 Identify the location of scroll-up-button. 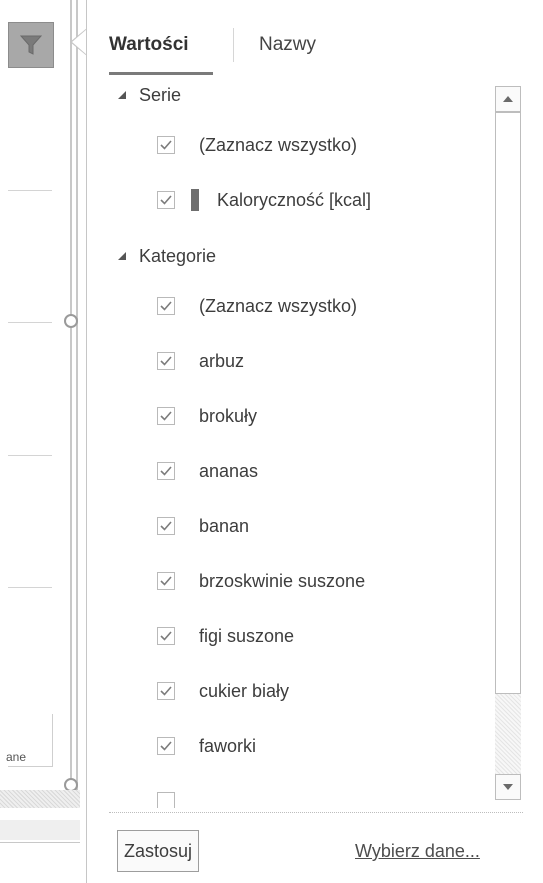
(508, 99).